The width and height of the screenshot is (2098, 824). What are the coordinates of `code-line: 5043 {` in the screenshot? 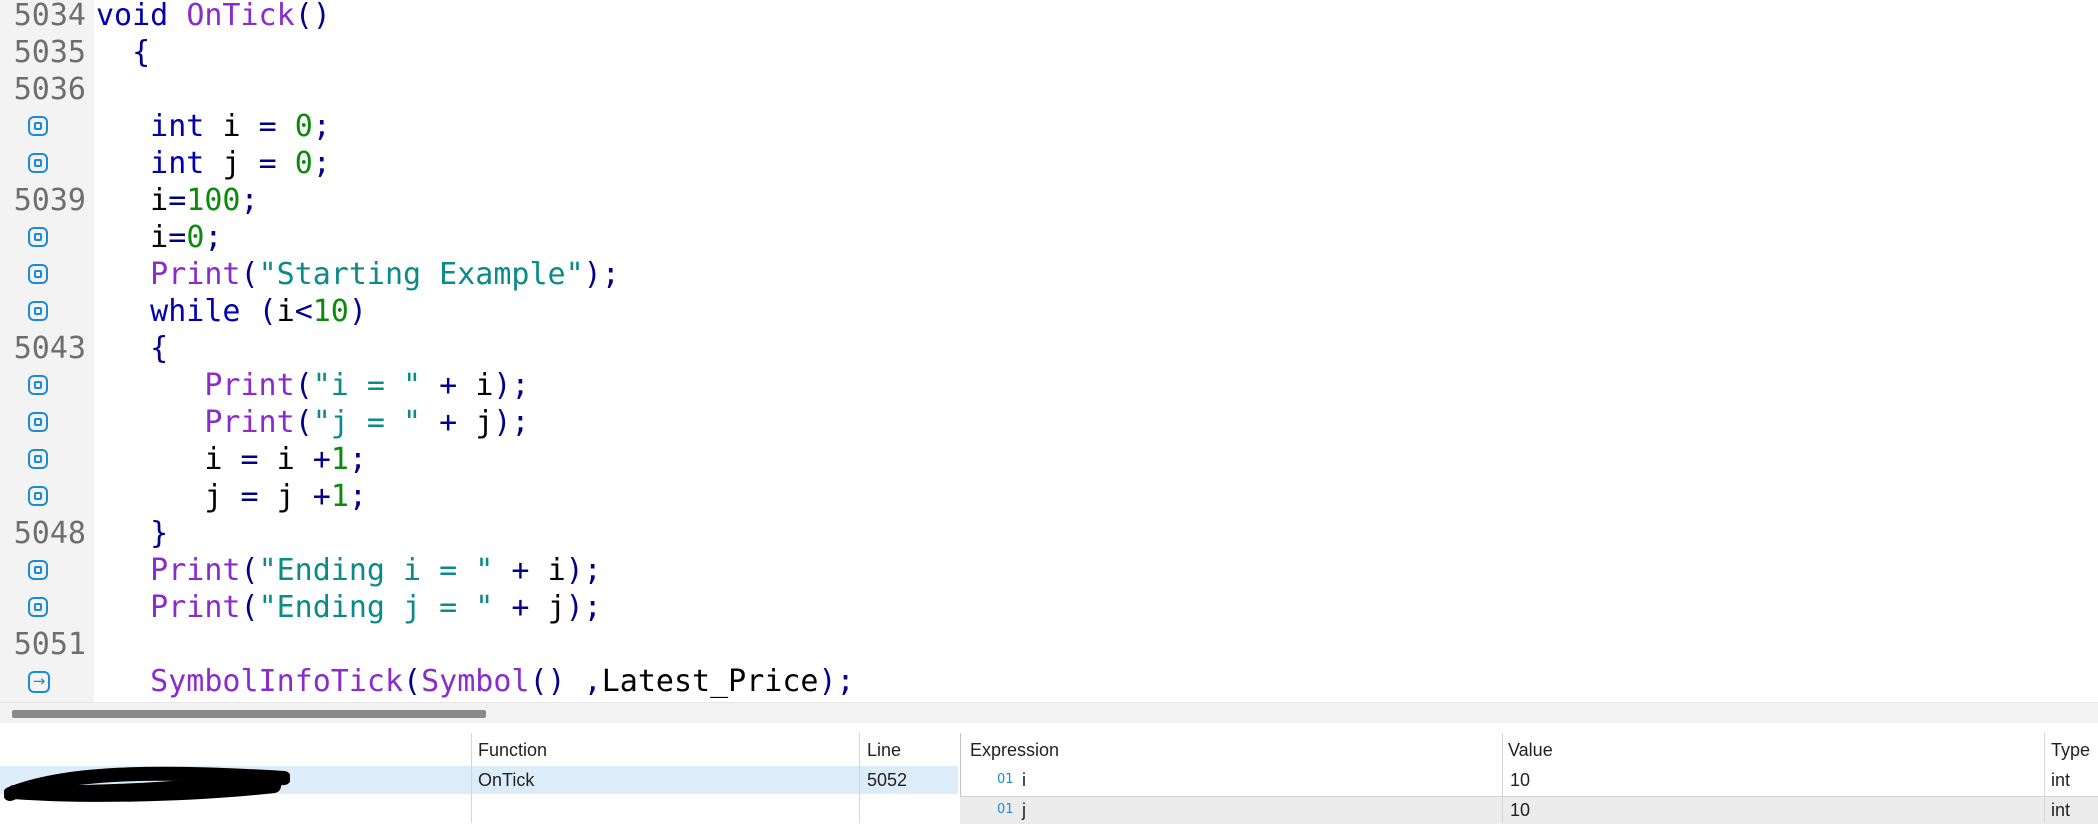 It's located at (1049, 348).